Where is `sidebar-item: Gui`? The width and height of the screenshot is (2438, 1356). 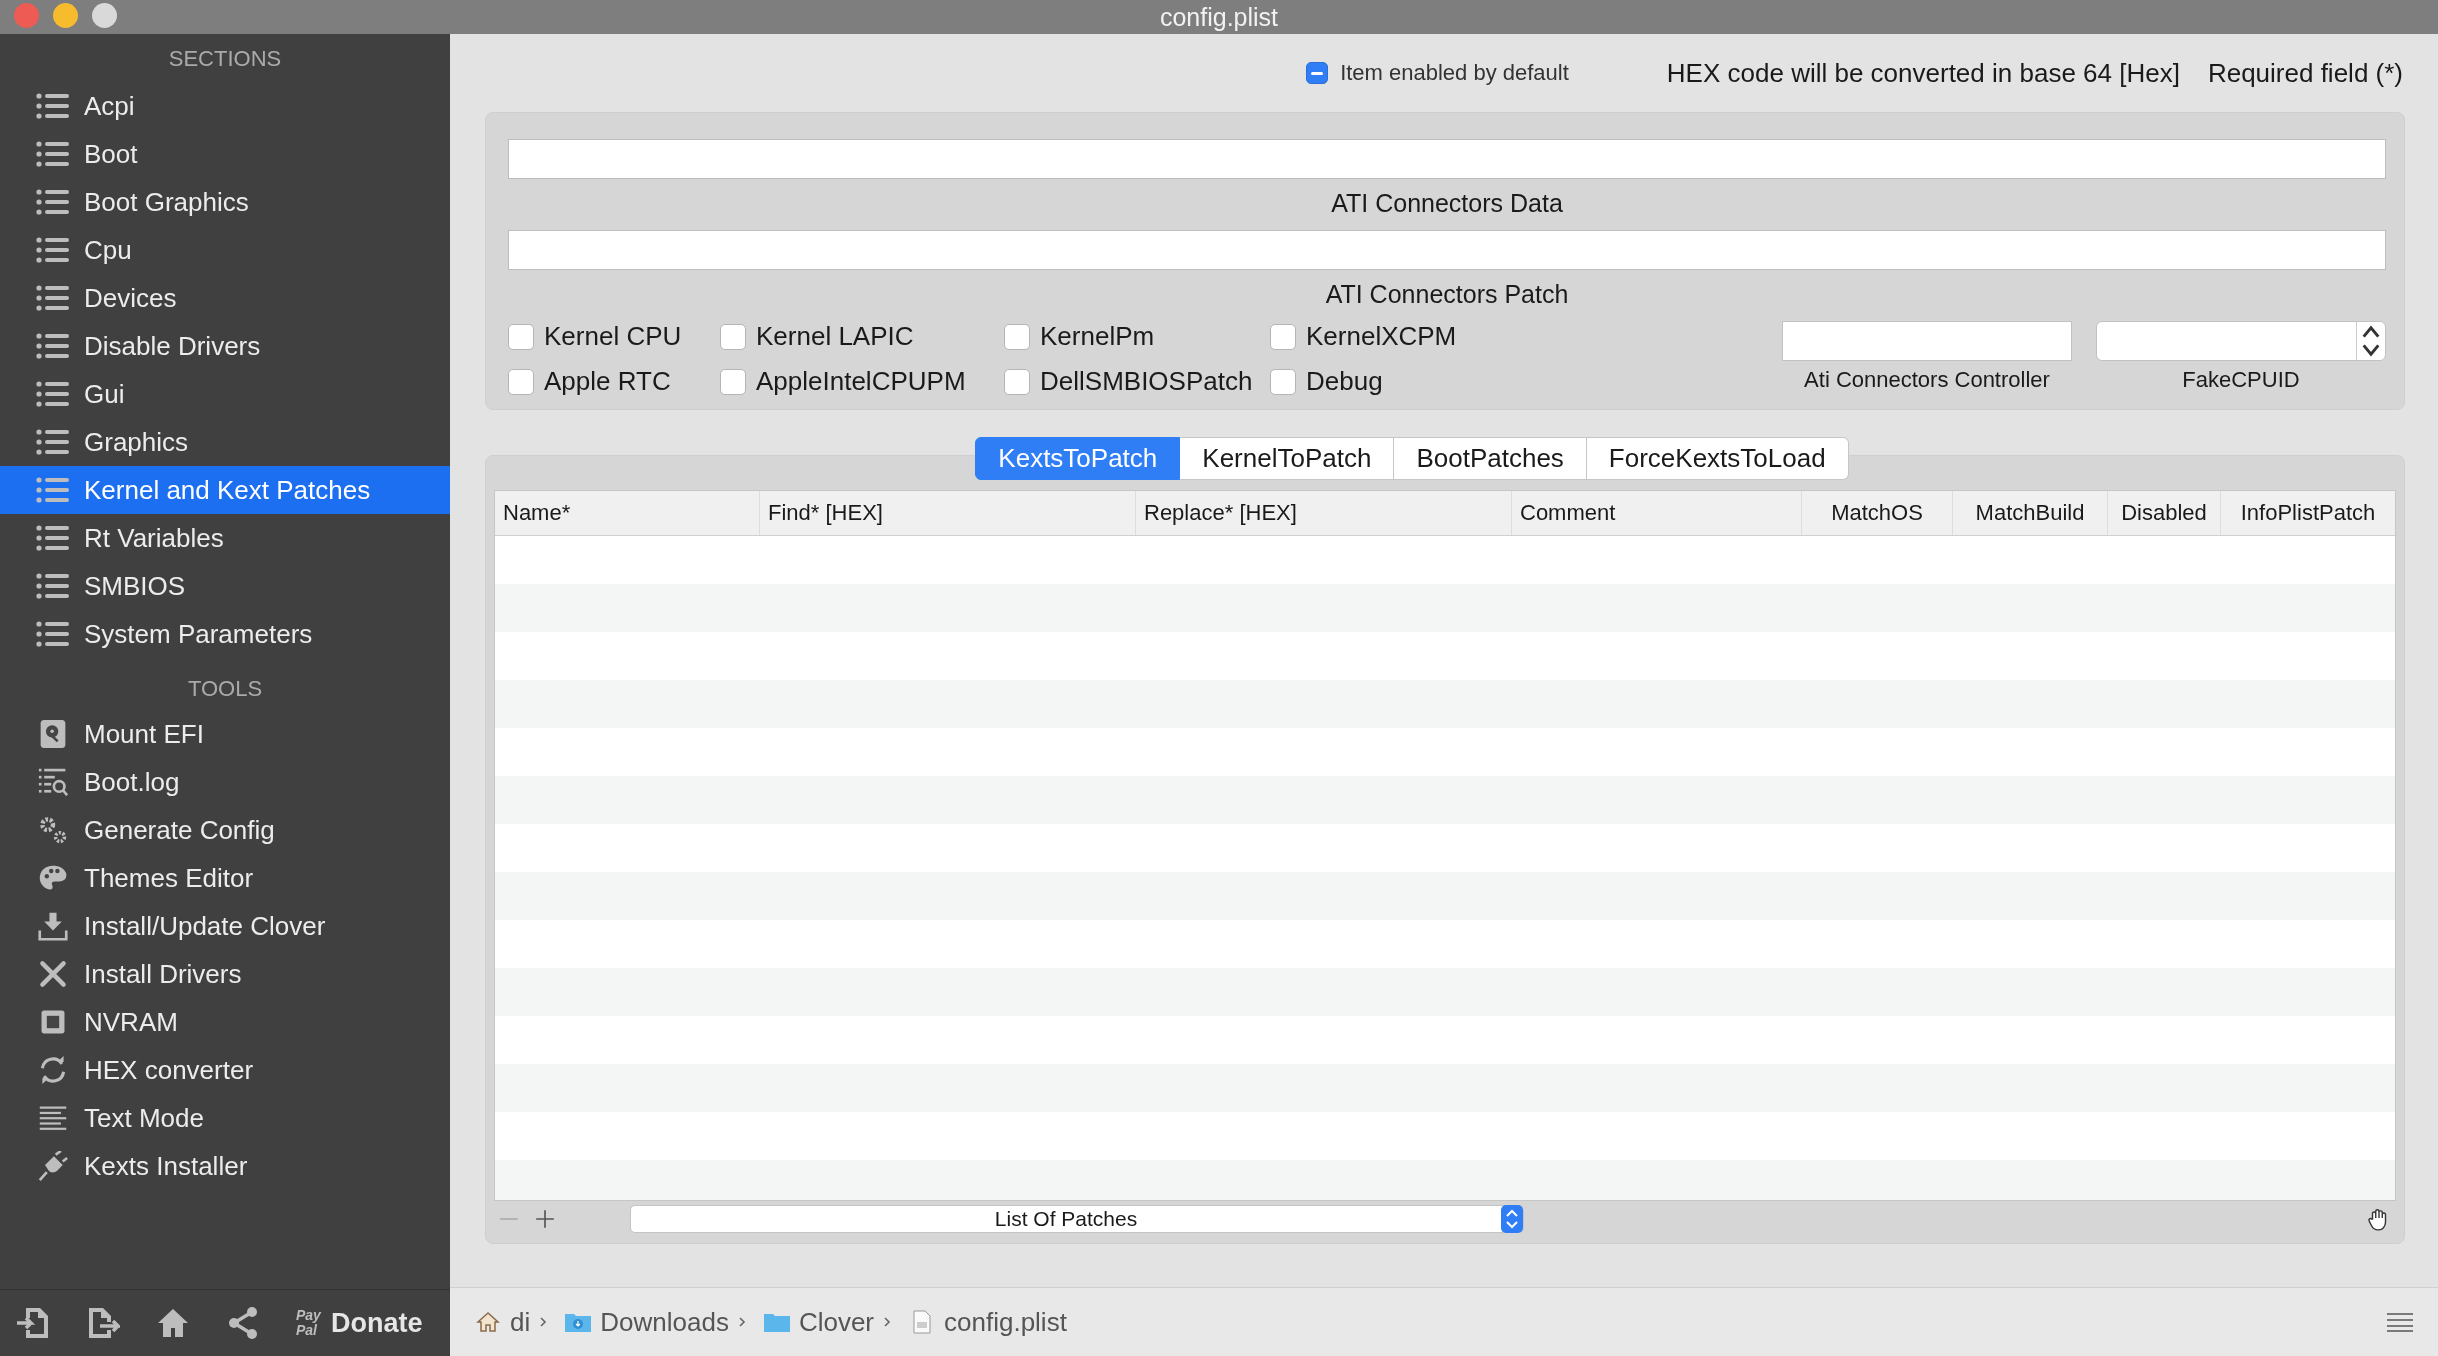
sidebar-item: Gui is located at coordinates (225, 394).